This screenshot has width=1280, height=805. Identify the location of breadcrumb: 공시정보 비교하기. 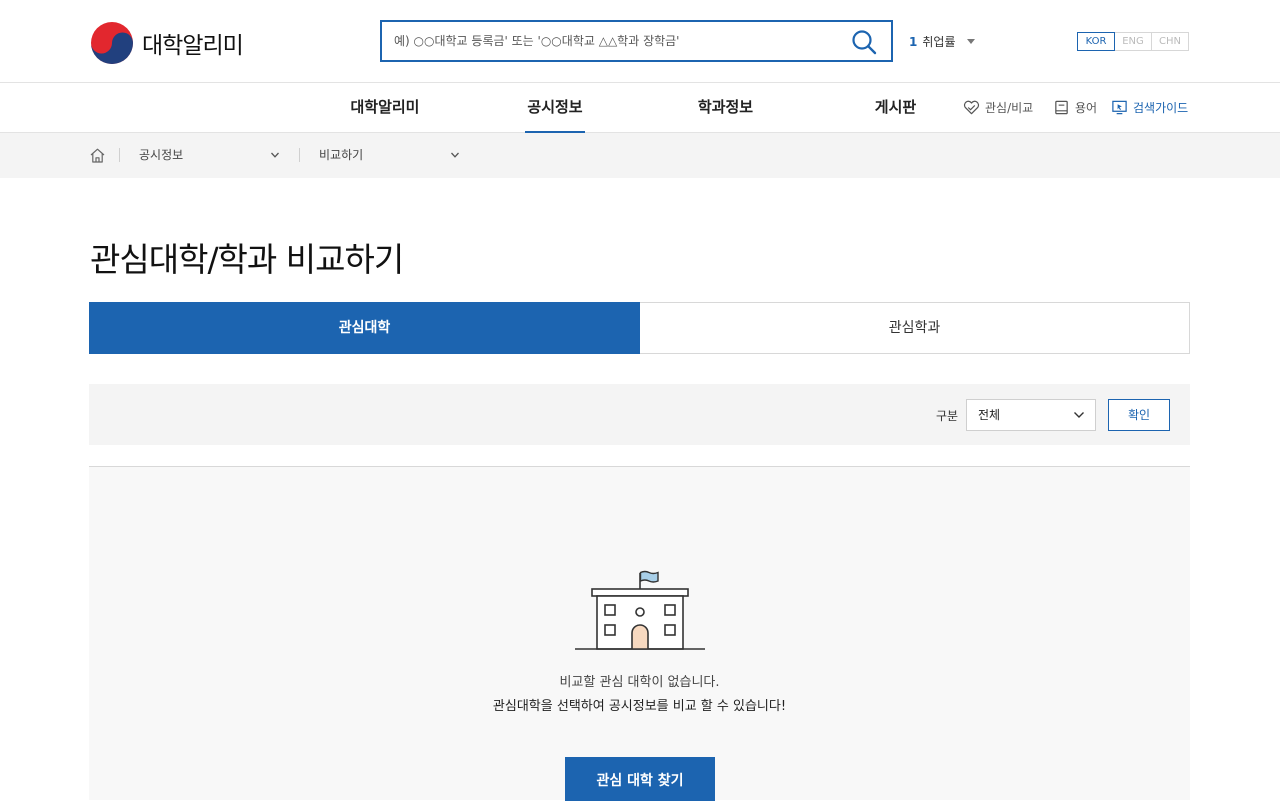
(640, 155).